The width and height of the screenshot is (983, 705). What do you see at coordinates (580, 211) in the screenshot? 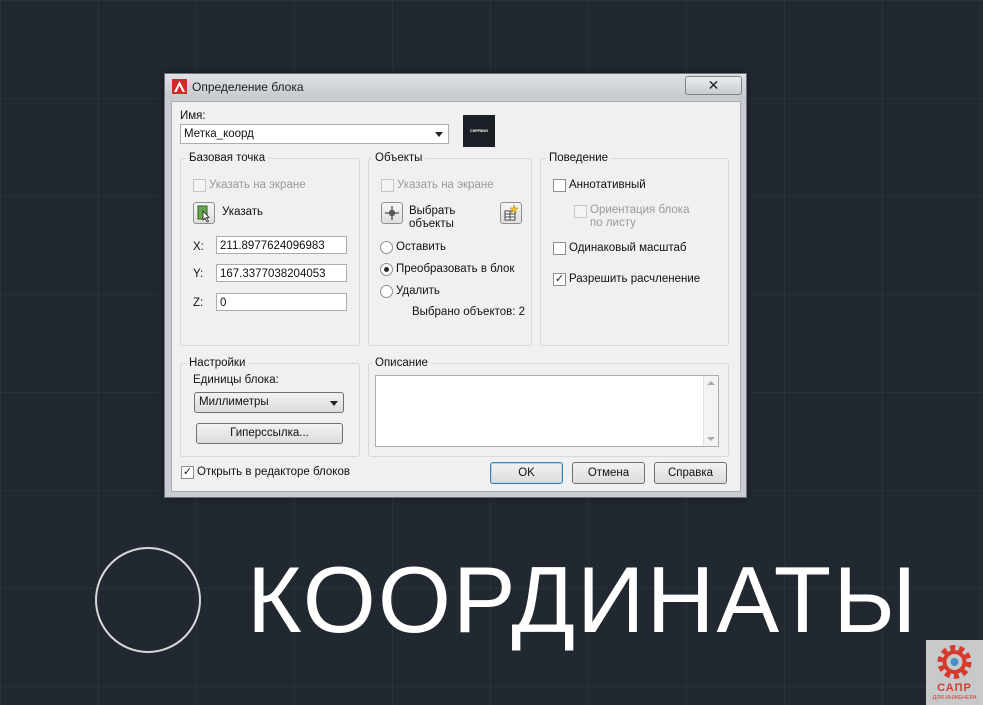
I see `orient-to-layout-checkbox` at bounding box center [580, 211].